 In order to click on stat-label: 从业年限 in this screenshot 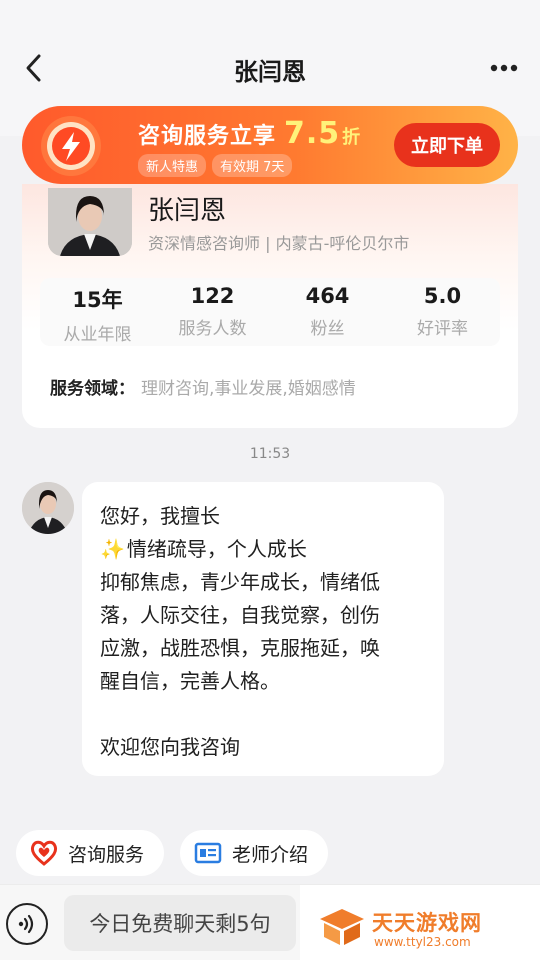, I will do `click(97, 335)`.